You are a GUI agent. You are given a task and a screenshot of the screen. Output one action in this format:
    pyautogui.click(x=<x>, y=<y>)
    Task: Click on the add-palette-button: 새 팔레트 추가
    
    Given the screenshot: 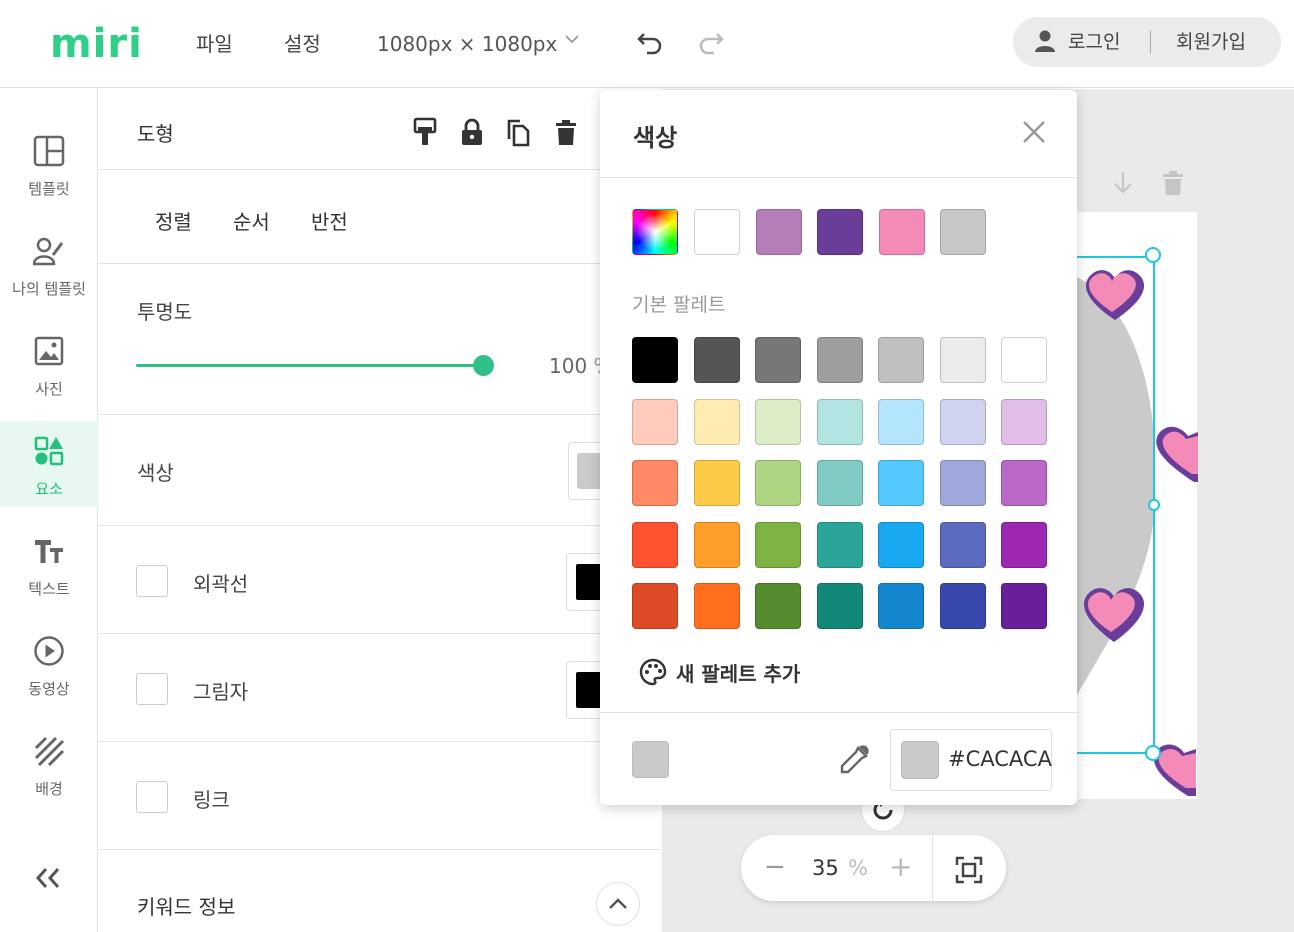 What is the action you would take?
    pyautogui.click(x=738, y=672)
    